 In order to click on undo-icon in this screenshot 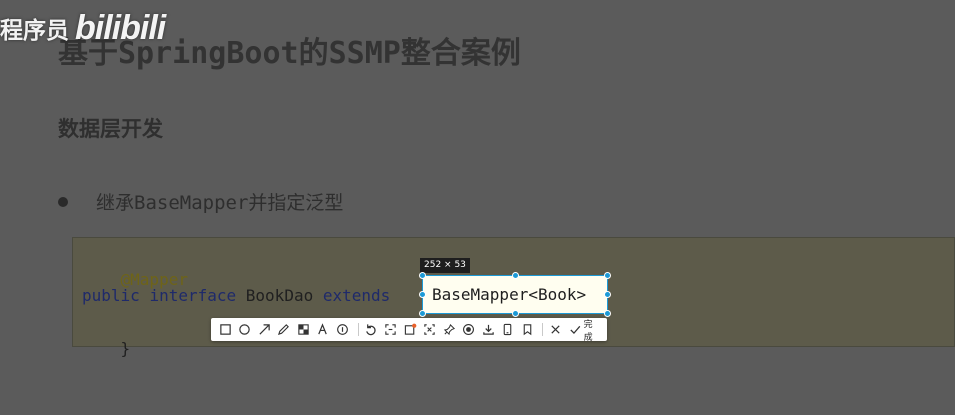, I will do `click(371, 329)`.